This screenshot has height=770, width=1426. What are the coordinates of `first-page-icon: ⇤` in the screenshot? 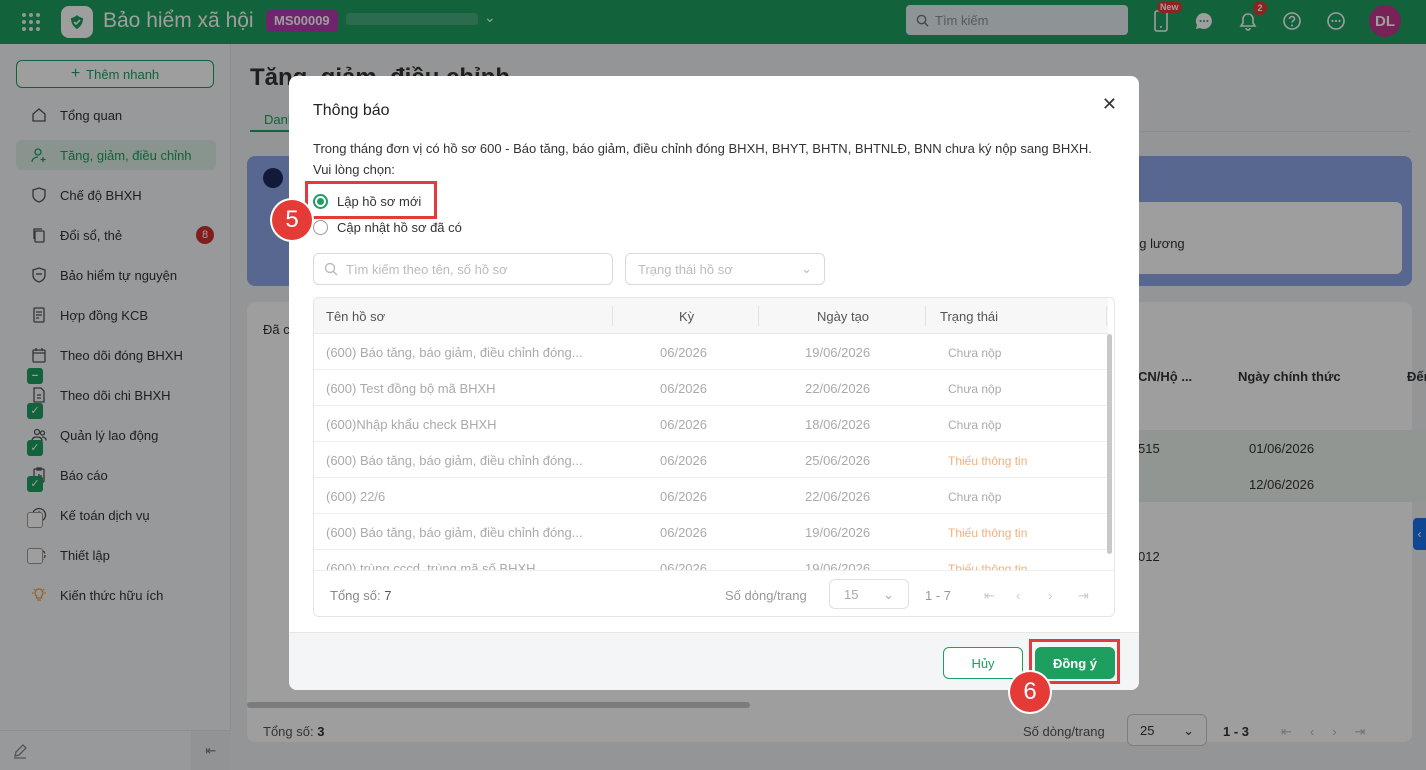 It's located at (989, 596).